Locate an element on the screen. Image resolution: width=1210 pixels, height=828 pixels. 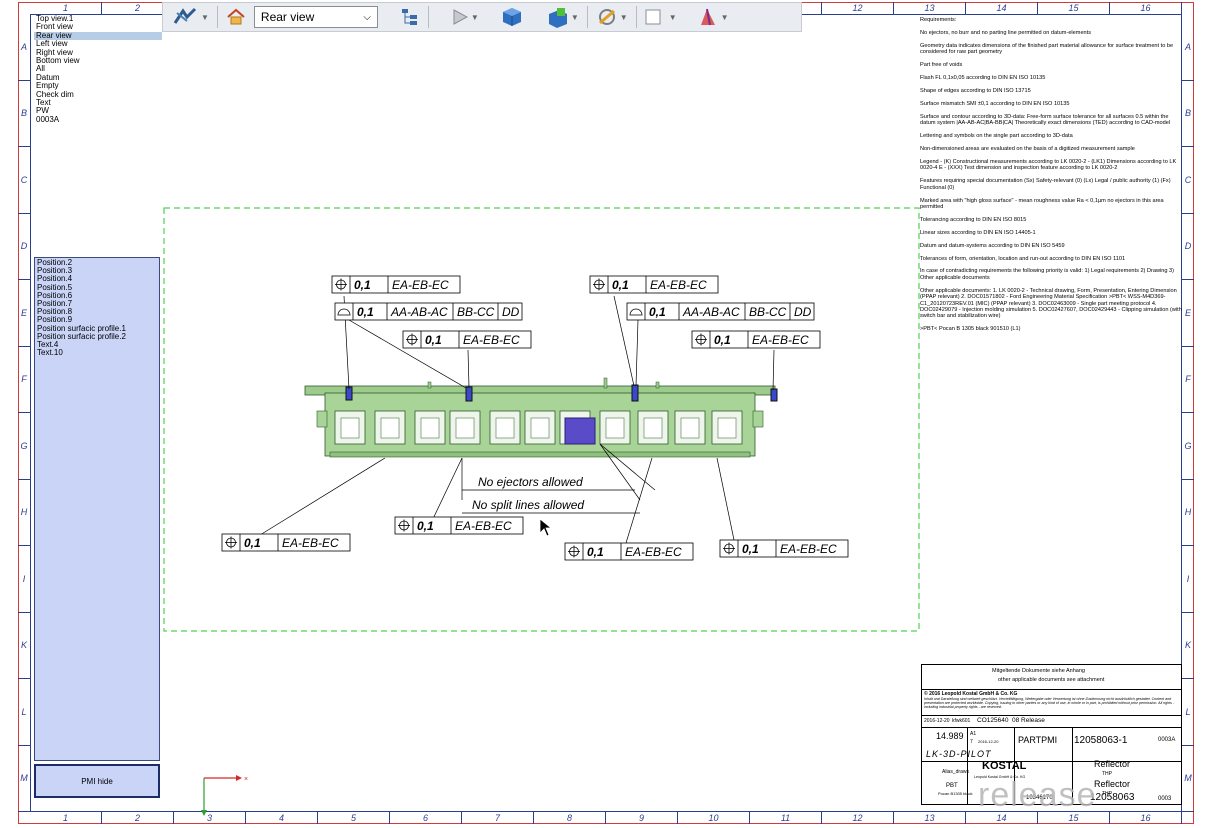
note-paragraph: Part free of voids is located at coordinates (941, 65).